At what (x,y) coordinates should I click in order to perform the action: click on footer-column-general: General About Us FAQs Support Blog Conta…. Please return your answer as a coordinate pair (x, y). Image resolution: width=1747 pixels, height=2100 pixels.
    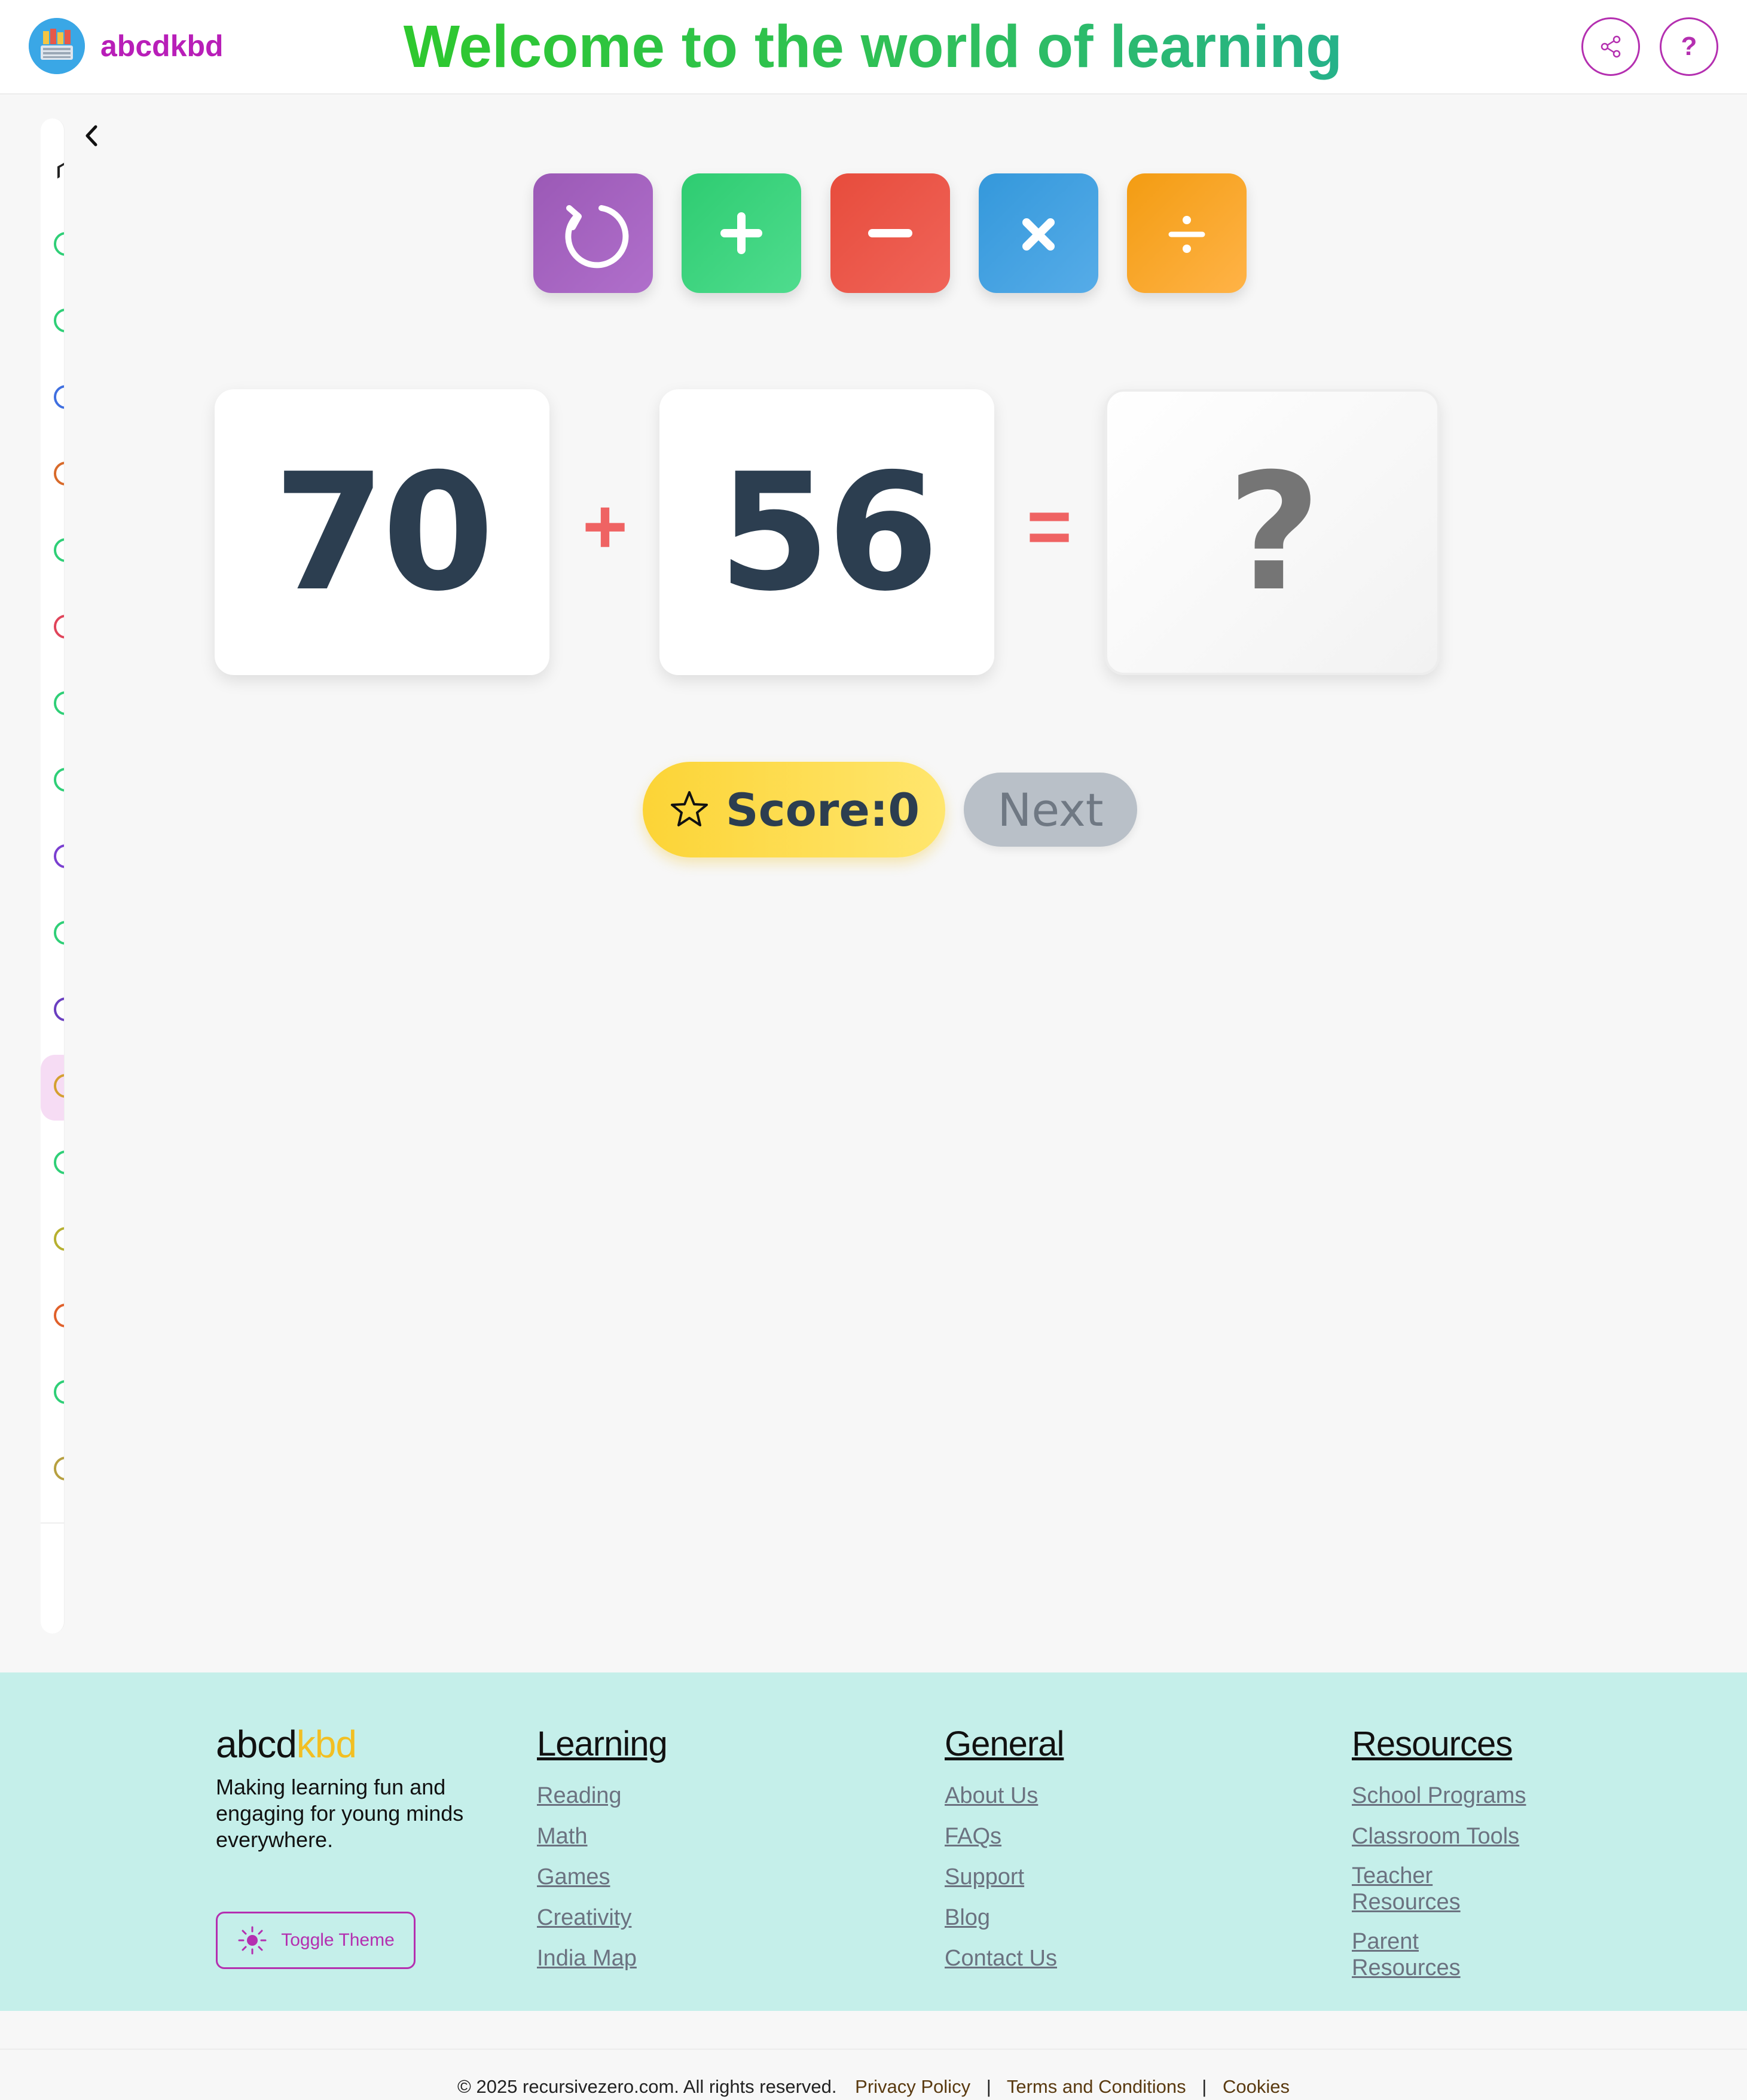
    Looking at the image, I should click on (1004, 1845).